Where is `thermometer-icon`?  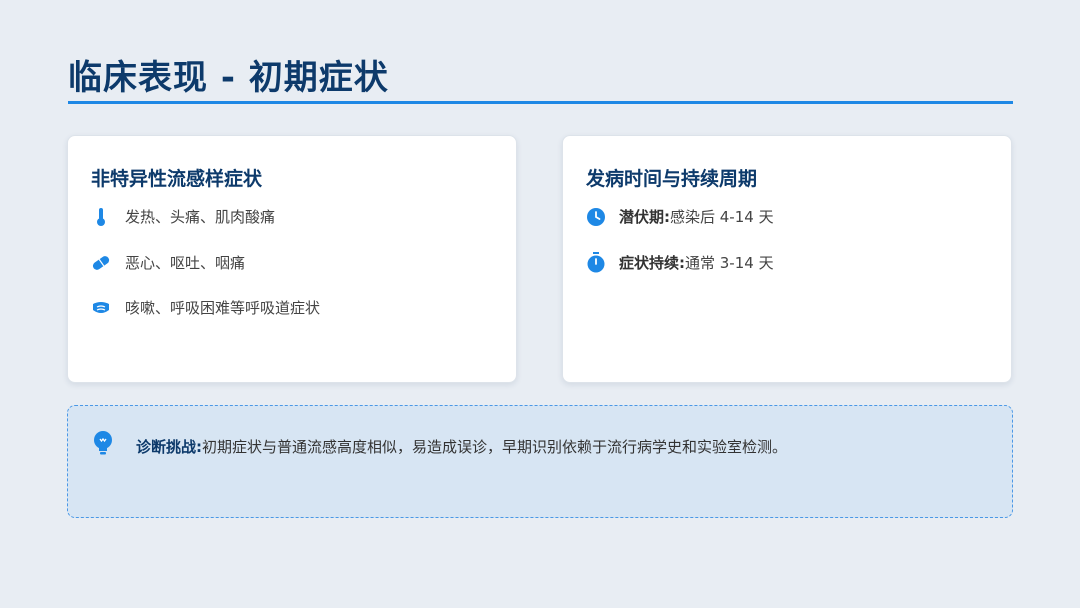
thermometer-icon is located at coordinates (101, 217).